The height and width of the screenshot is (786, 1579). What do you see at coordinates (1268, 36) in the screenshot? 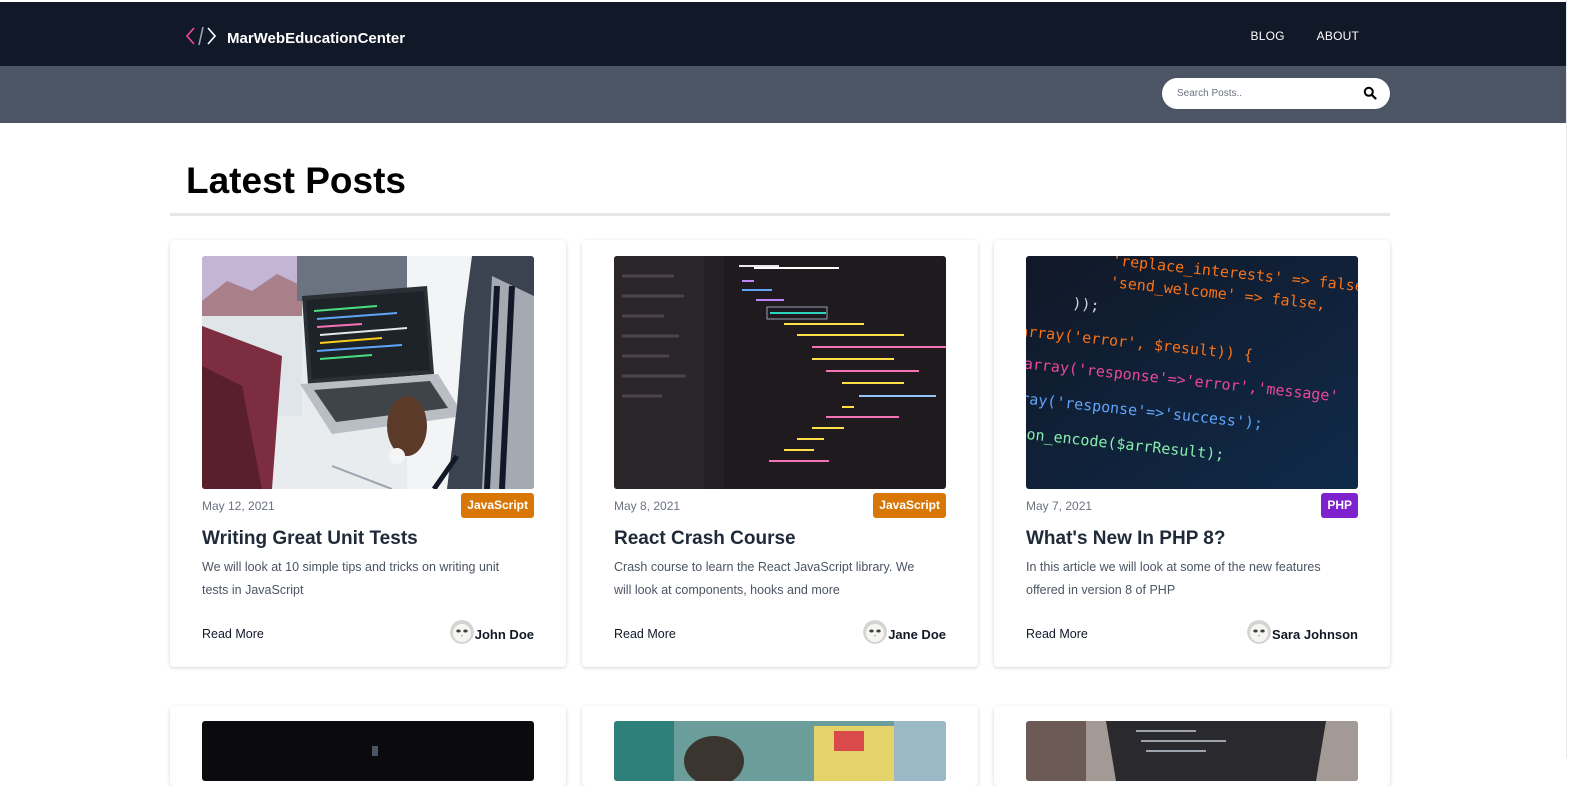
I see `nav-blog-link: BLOG` at bounding box center [1268, 36].